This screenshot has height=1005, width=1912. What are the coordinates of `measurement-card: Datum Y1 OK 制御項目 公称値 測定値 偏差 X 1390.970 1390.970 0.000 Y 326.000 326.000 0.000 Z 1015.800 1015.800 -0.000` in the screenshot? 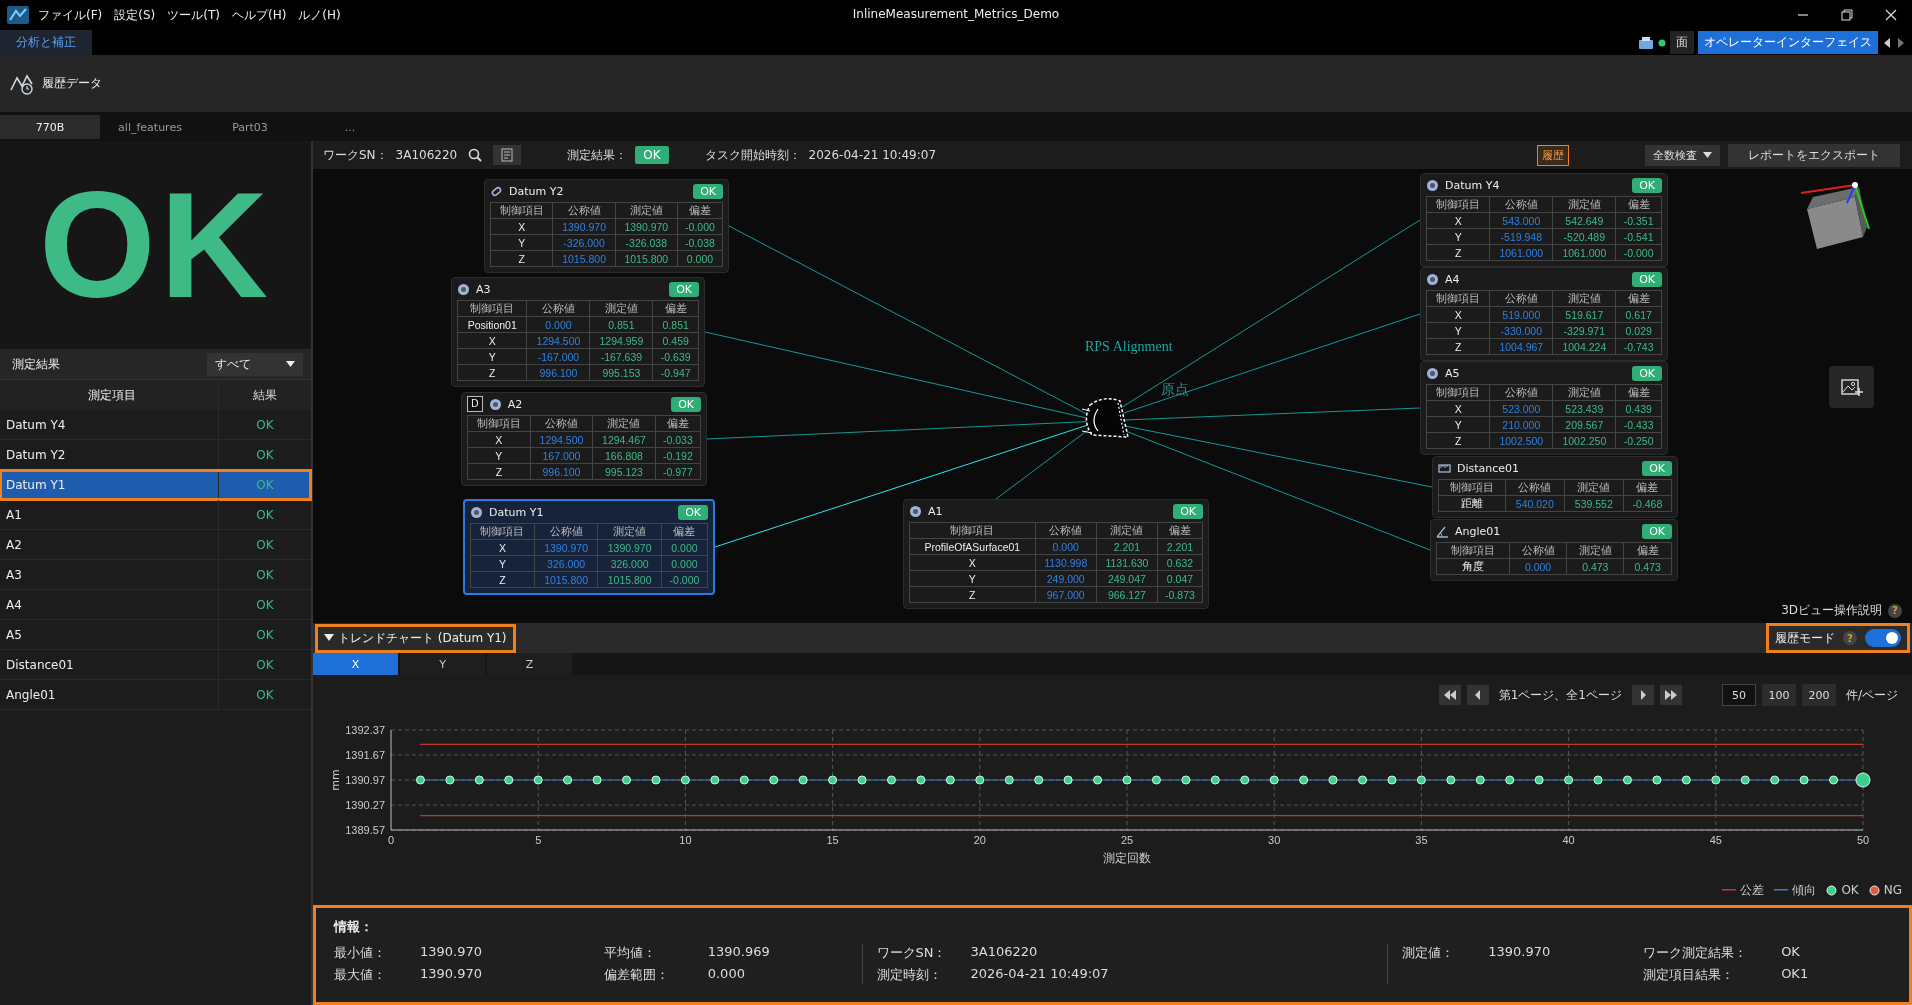 It's located at (589, 547).